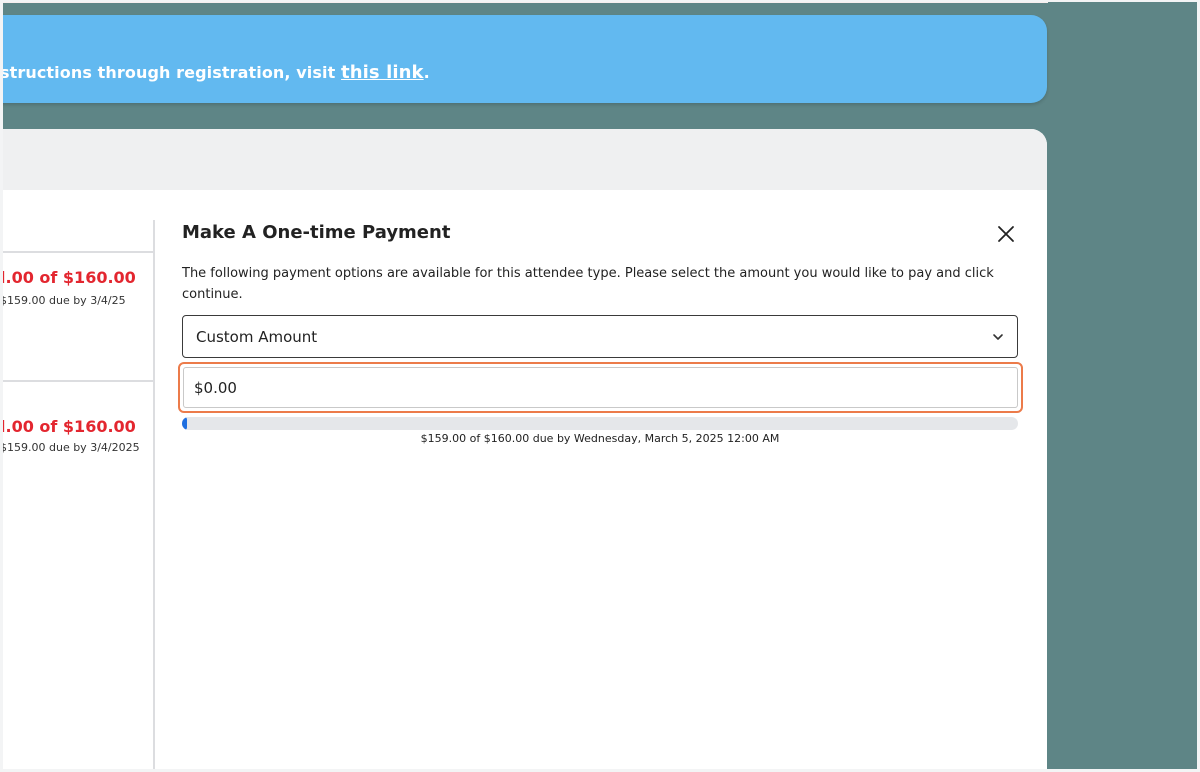  What do you see at coordinates (257, 337) in the screenshot?
I see `select-value: Custom Amount` at bounding box center [257, 337].